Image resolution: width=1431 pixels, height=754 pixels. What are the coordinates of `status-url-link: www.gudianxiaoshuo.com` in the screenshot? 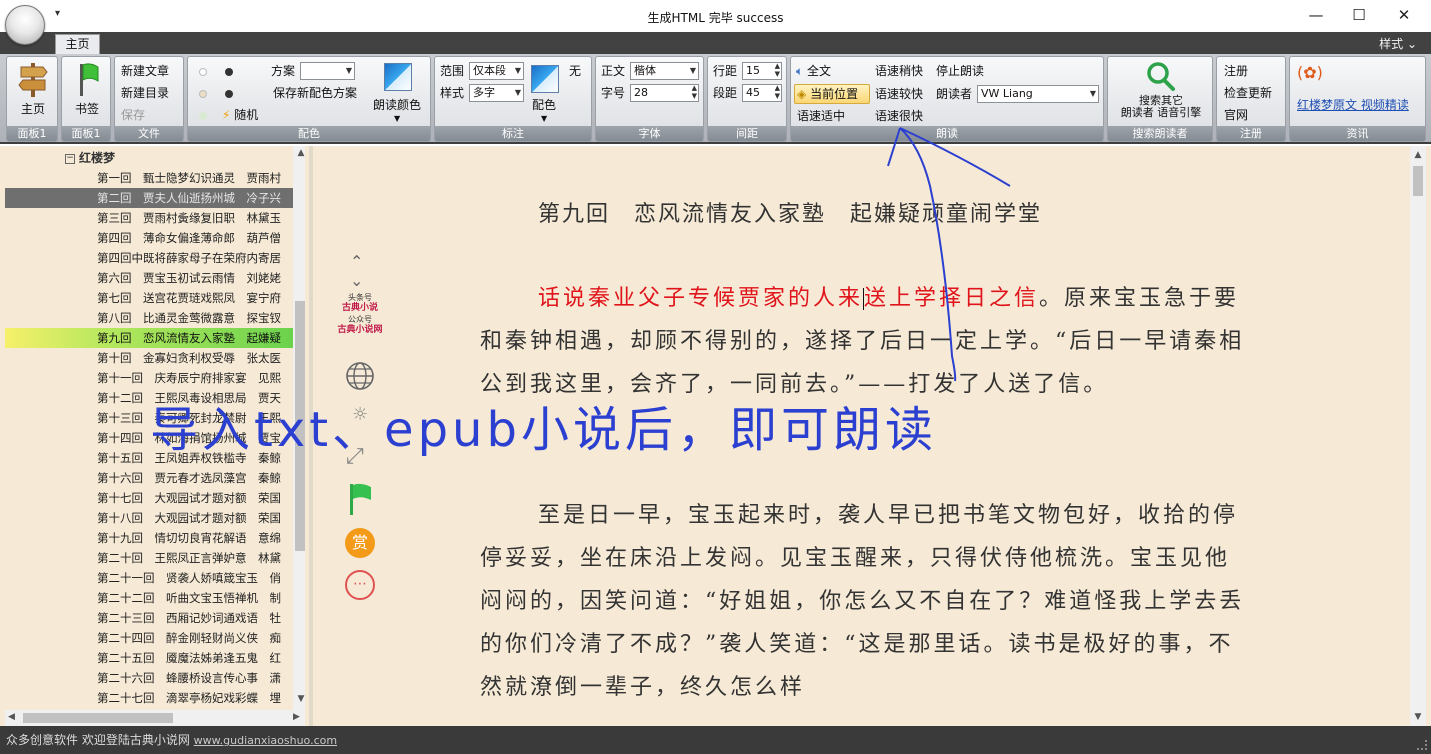 It's located at (265, 740).